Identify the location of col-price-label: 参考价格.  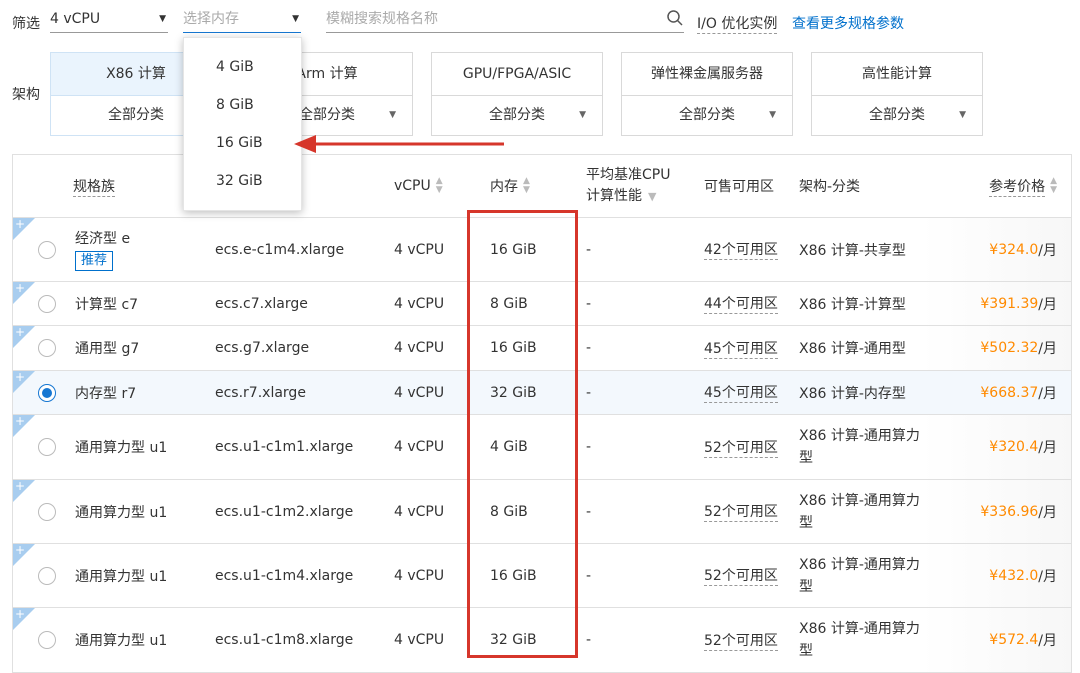
(1017, 186).